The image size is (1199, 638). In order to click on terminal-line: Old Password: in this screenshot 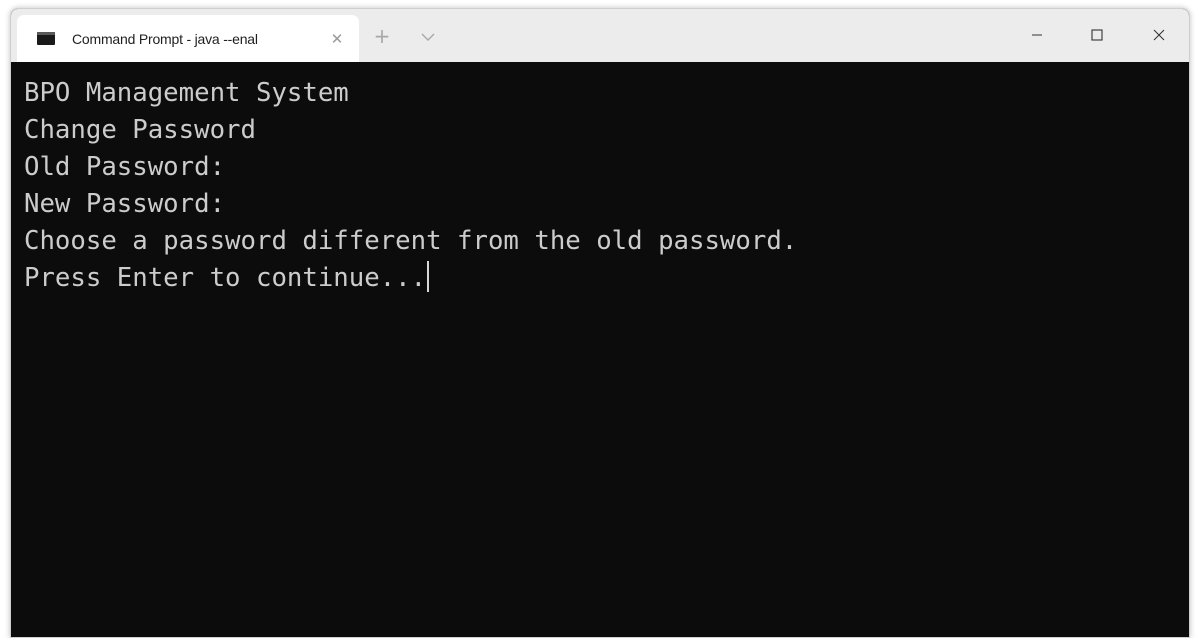, I will do `click(125, 167)`.